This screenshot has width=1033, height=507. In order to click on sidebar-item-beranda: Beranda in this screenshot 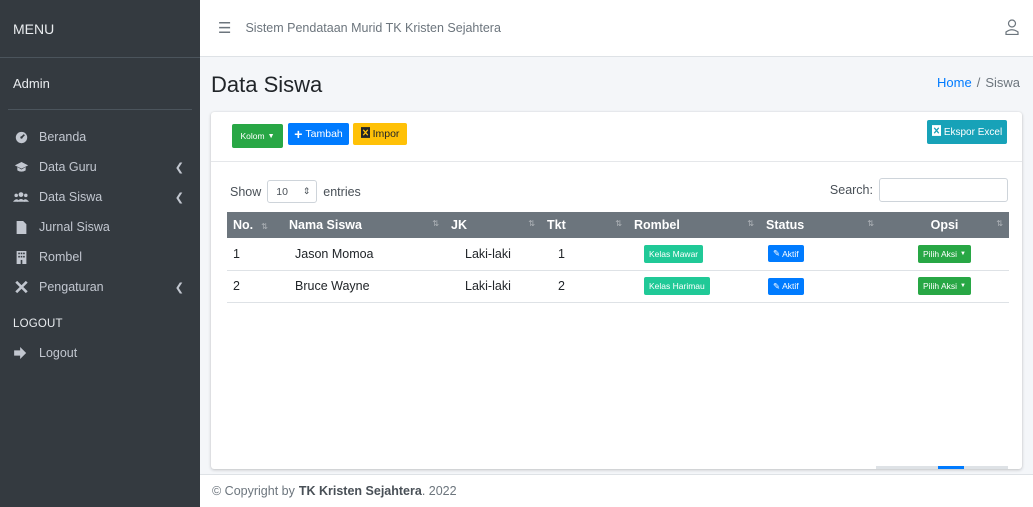, I will do `click(100, 137)`.